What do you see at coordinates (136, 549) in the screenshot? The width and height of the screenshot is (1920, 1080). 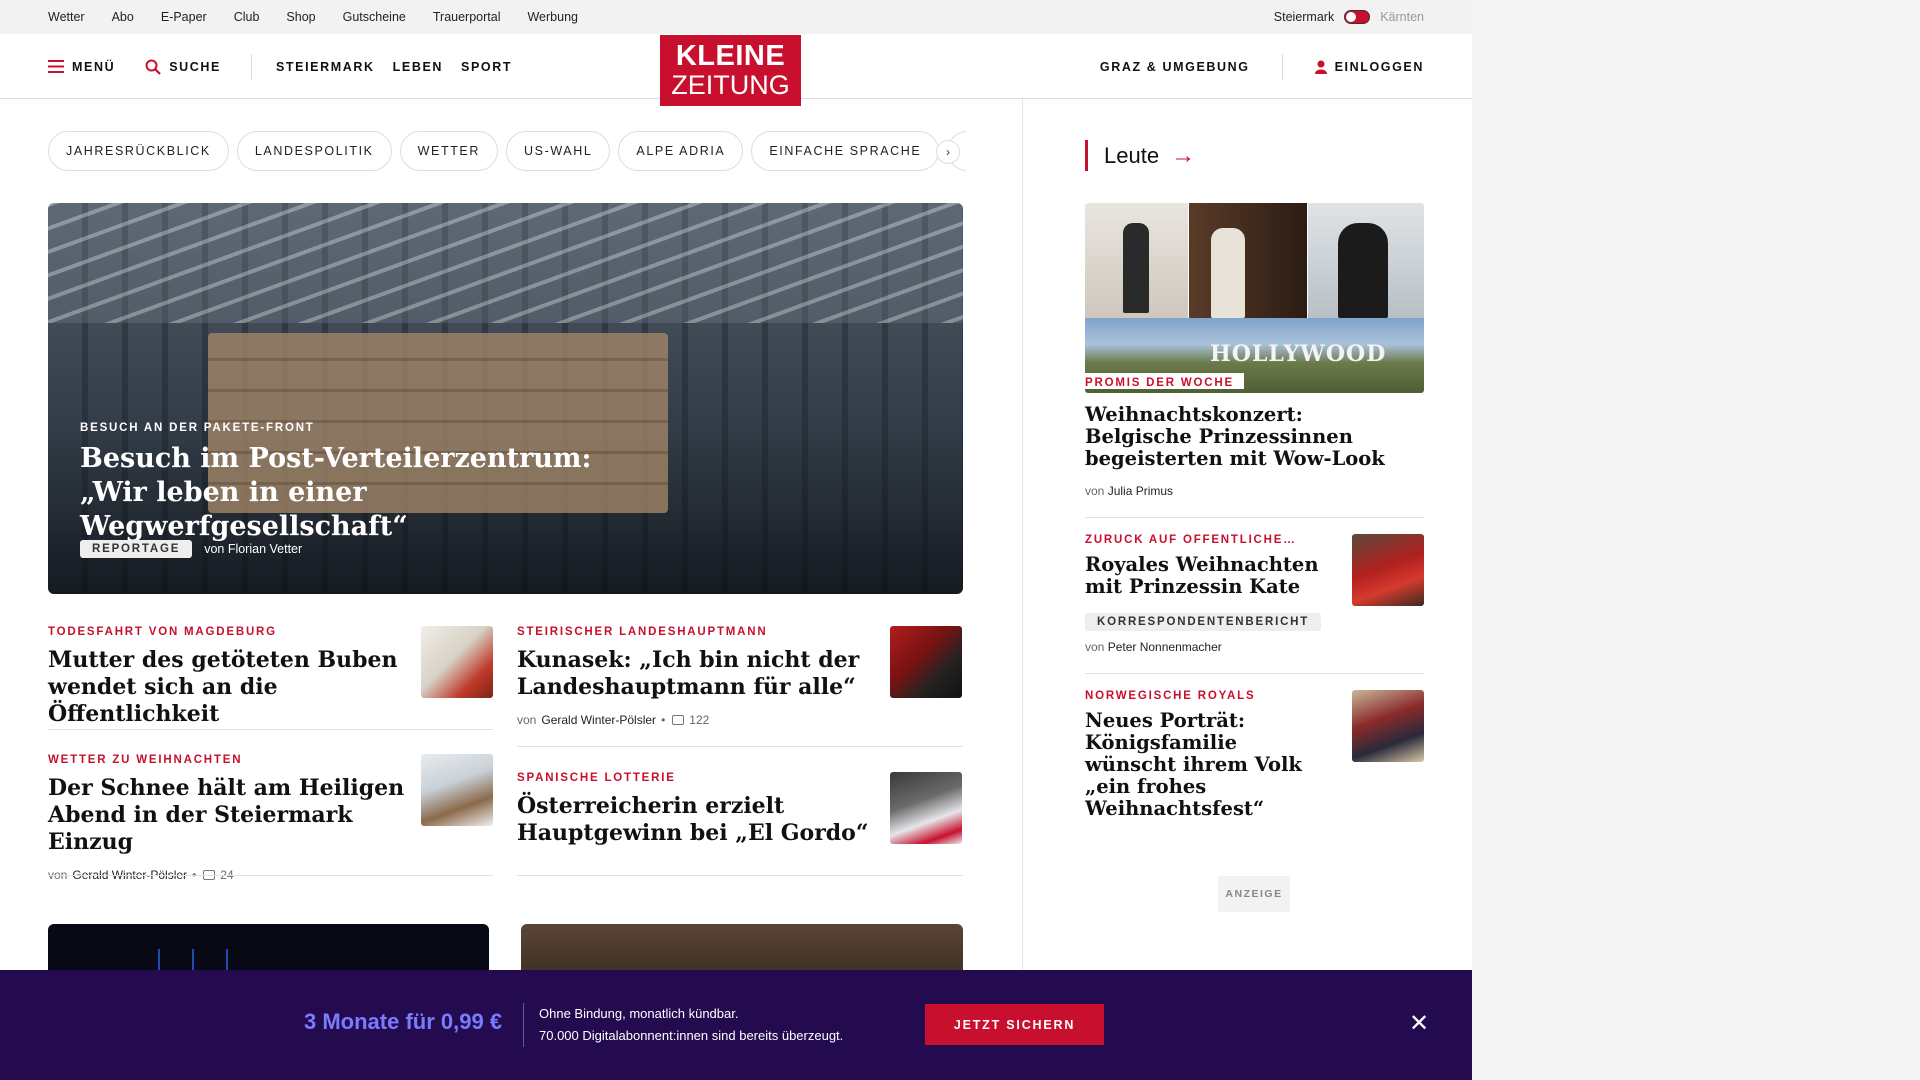 I see `hero-badge: REPORTAGE` at bounding box center [136, 549].